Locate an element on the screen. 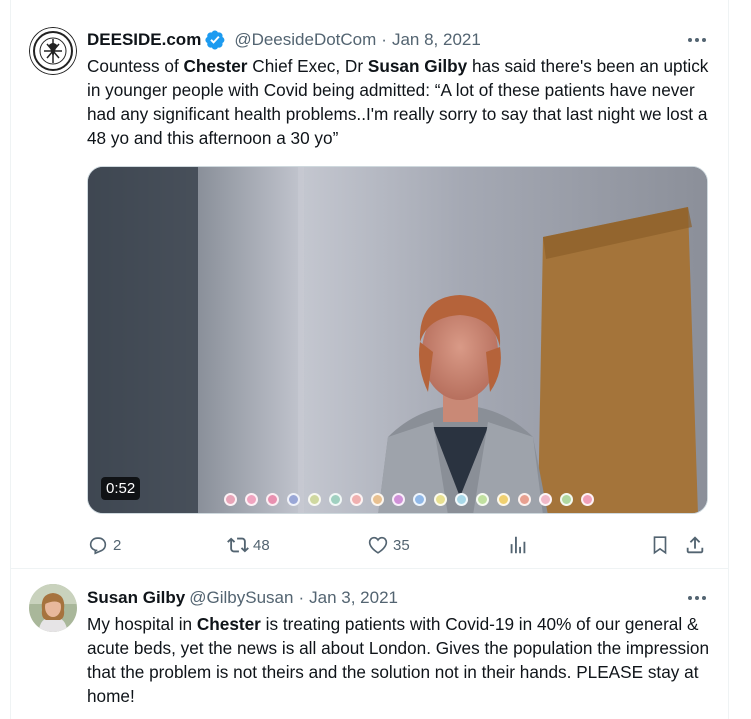 The height and width of the screenshot is (719, 751). avatar-deeside-logo is located at coordinates (53, 51).